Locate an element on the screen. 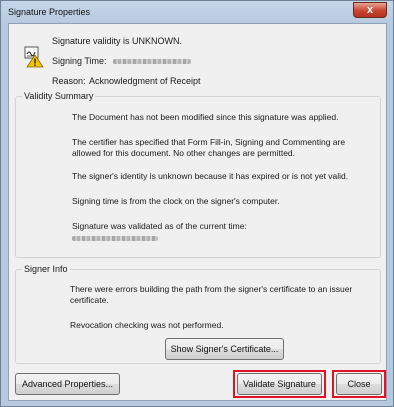  close-icon: x is located at coordinates (370, 10).